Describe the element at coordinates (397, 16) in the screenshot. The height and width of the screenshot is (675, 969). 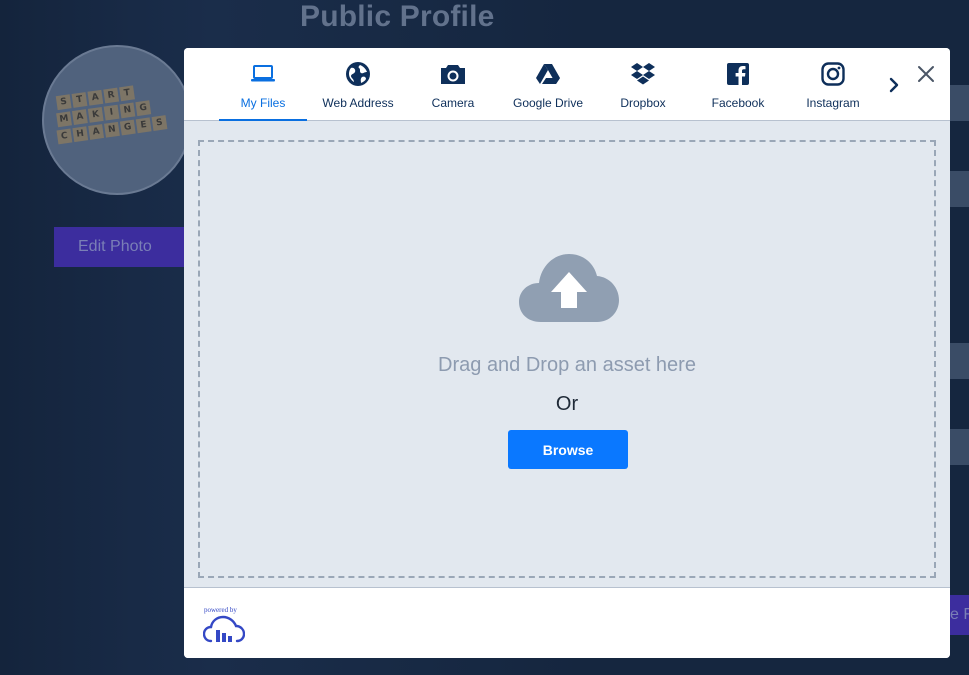
I see `page-title: Public Profile` at that location.